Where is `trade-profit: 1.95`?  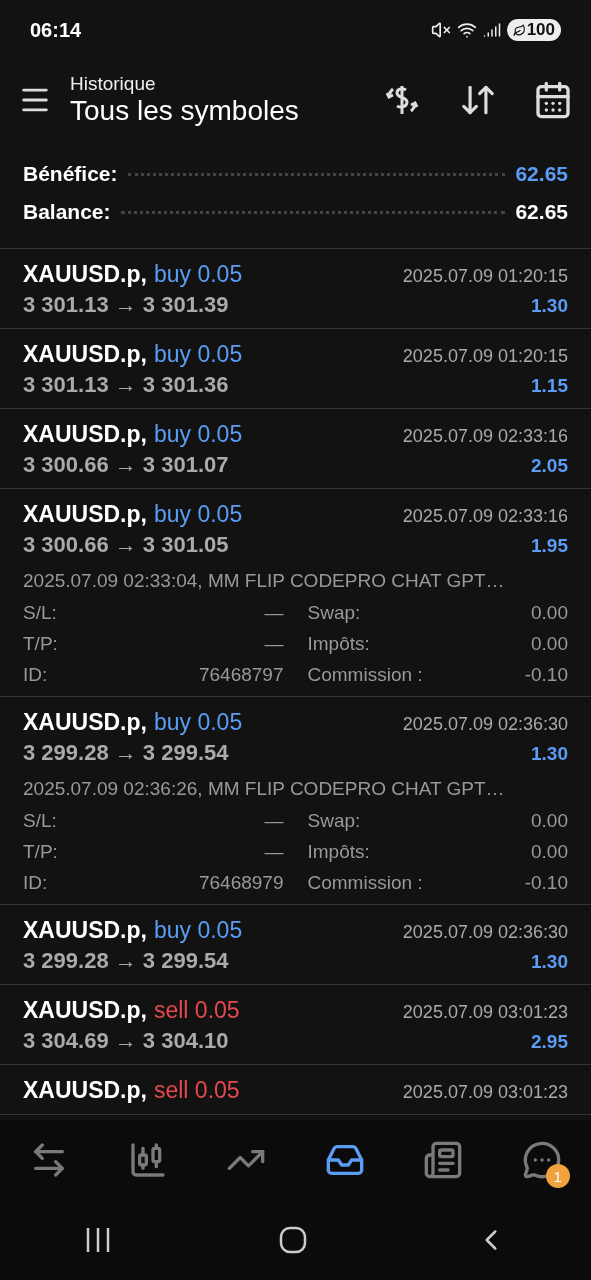
trade-profit: 1.95 is located at coordinates (549, 546).